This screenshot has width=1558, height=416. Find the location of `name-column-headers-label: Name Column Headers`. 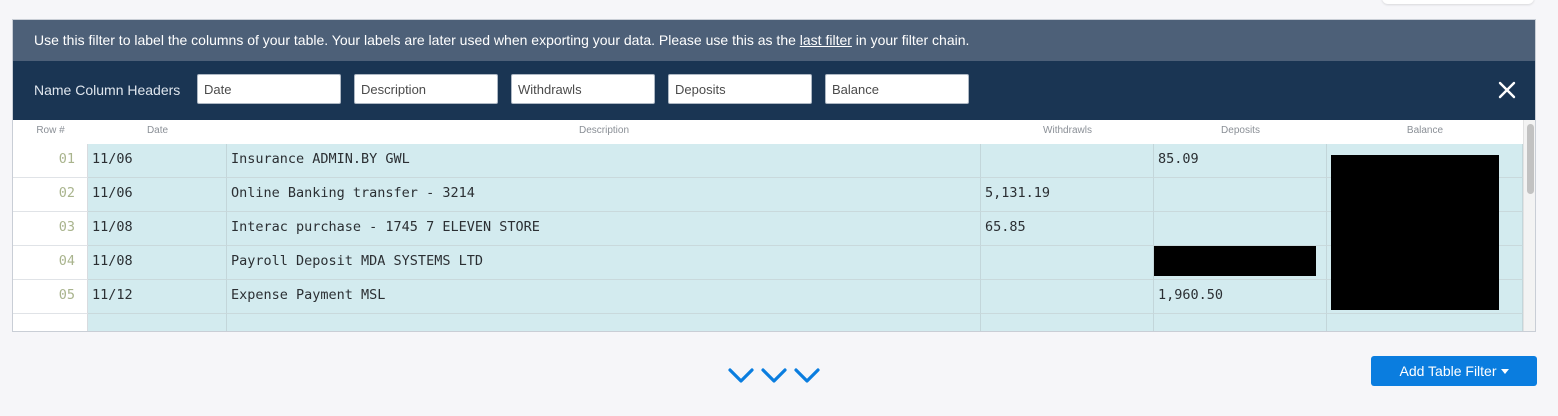

name-column-headers-label: Name Column Headers is located at coordinates (107, 90).